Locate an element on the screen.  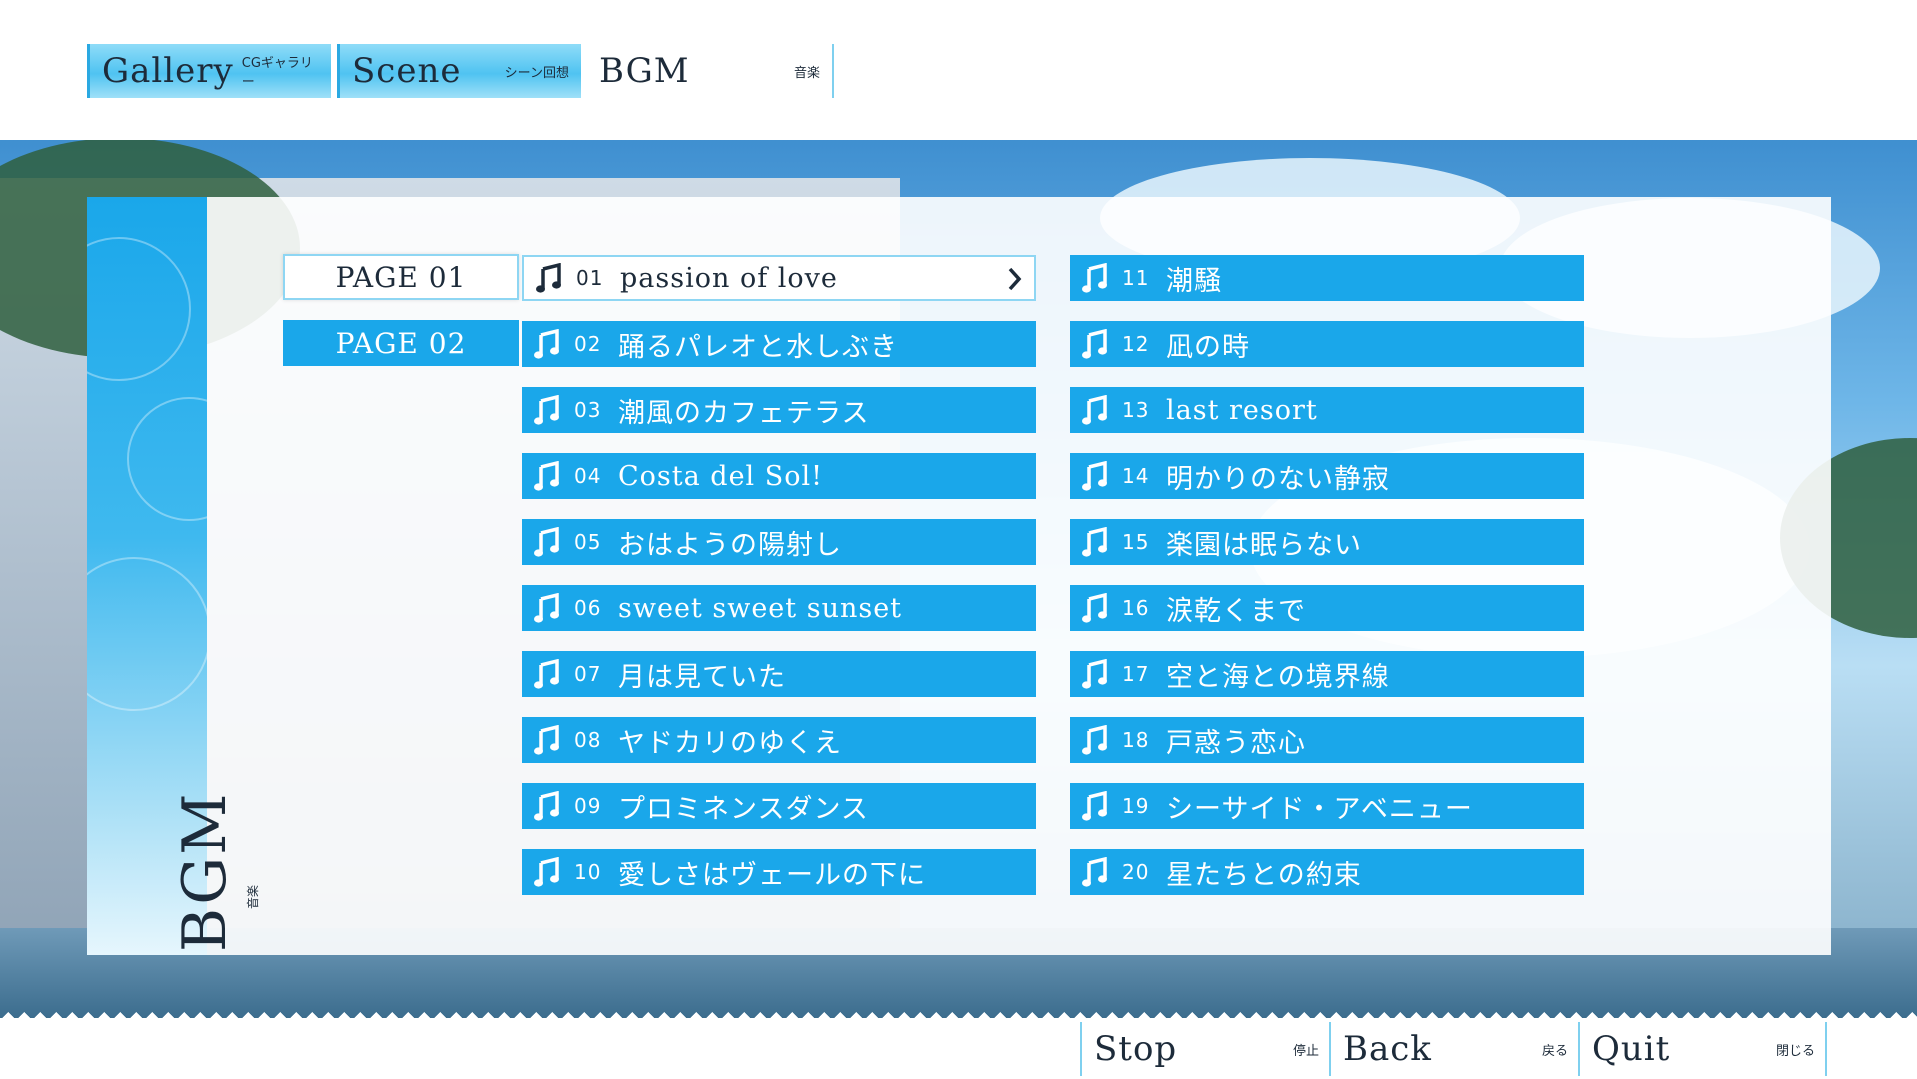
track-title: 踊るパレオと水しぶき is located at coordinates (758, 347).